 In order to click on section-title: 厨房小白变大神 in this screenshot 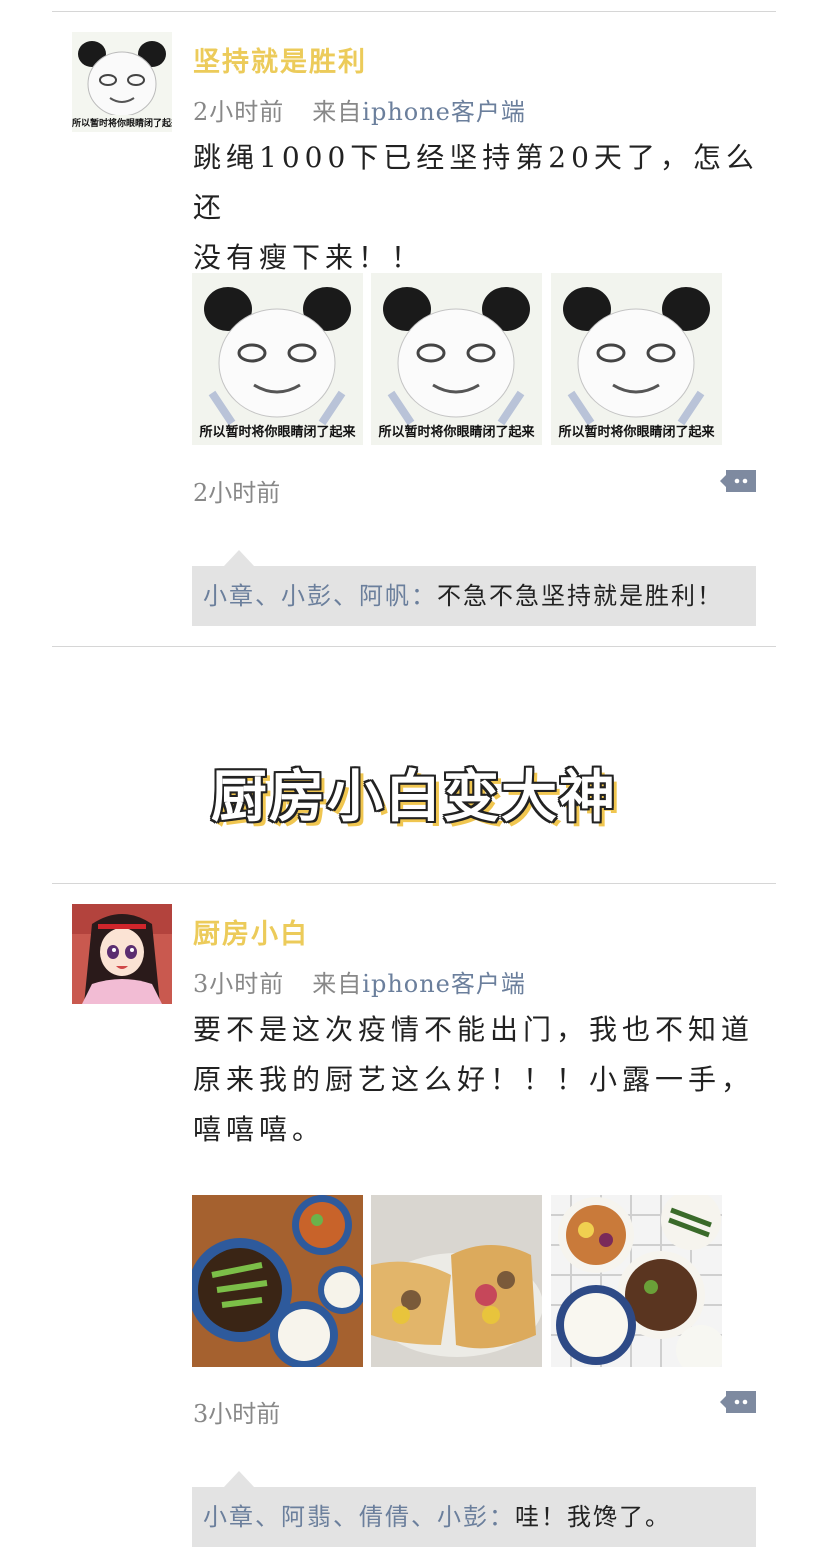, I will do `click(414, 797)`.